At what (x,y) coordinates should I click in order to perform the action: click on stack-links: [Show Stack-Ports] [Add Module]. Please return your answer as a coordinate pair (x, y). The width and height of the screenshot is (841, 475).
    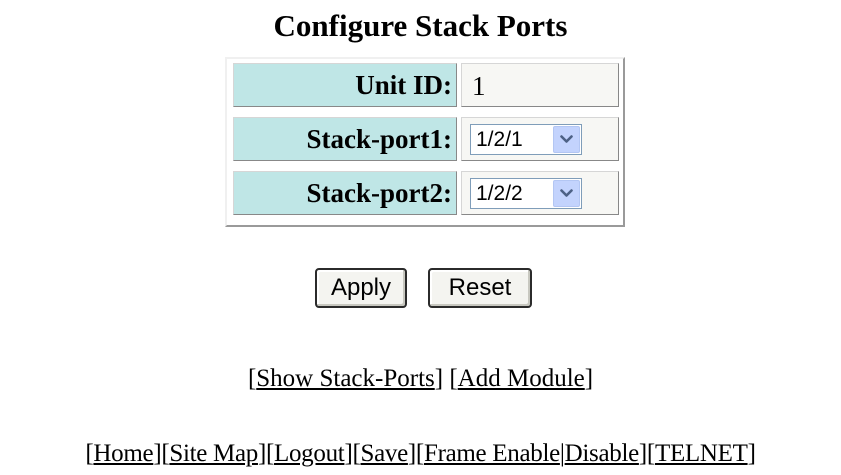
    Looking at the image, I should click on (420, 378).